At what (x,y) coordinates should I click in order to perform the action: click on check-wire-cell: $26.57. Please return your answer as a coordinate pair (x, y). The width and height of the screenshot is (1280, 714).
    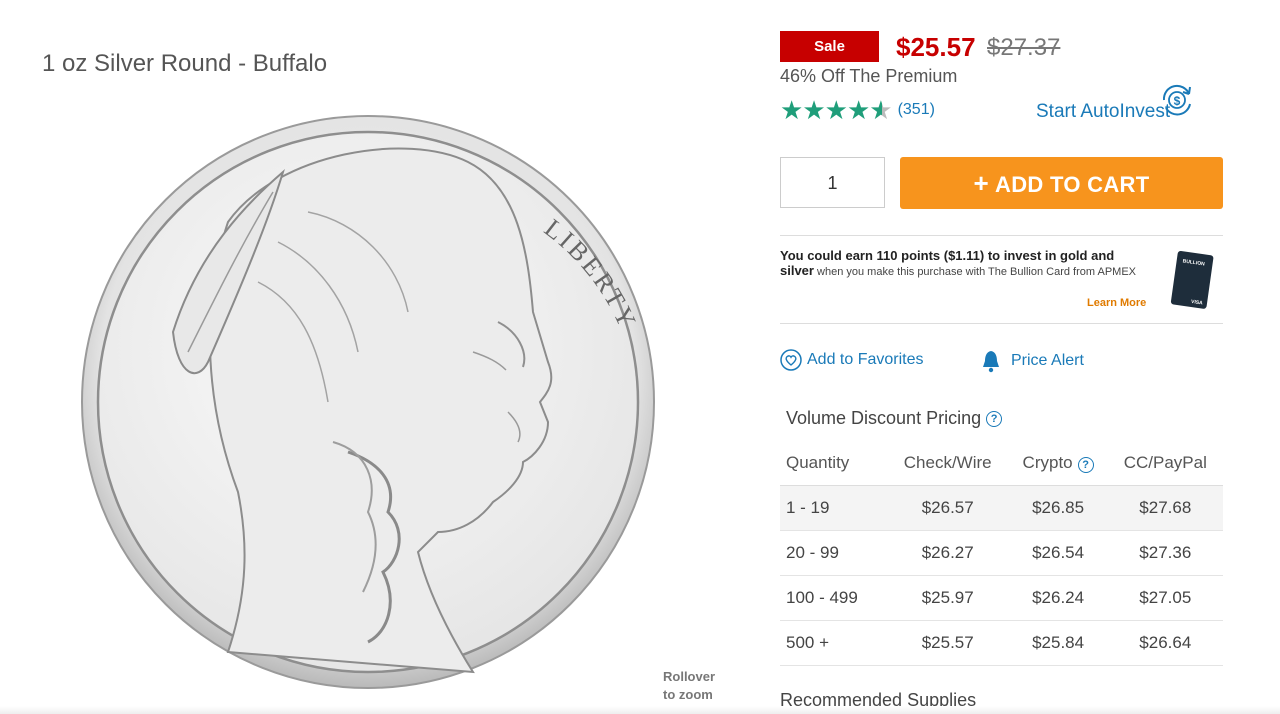
    Looking at the image, I should click on (947, 508).